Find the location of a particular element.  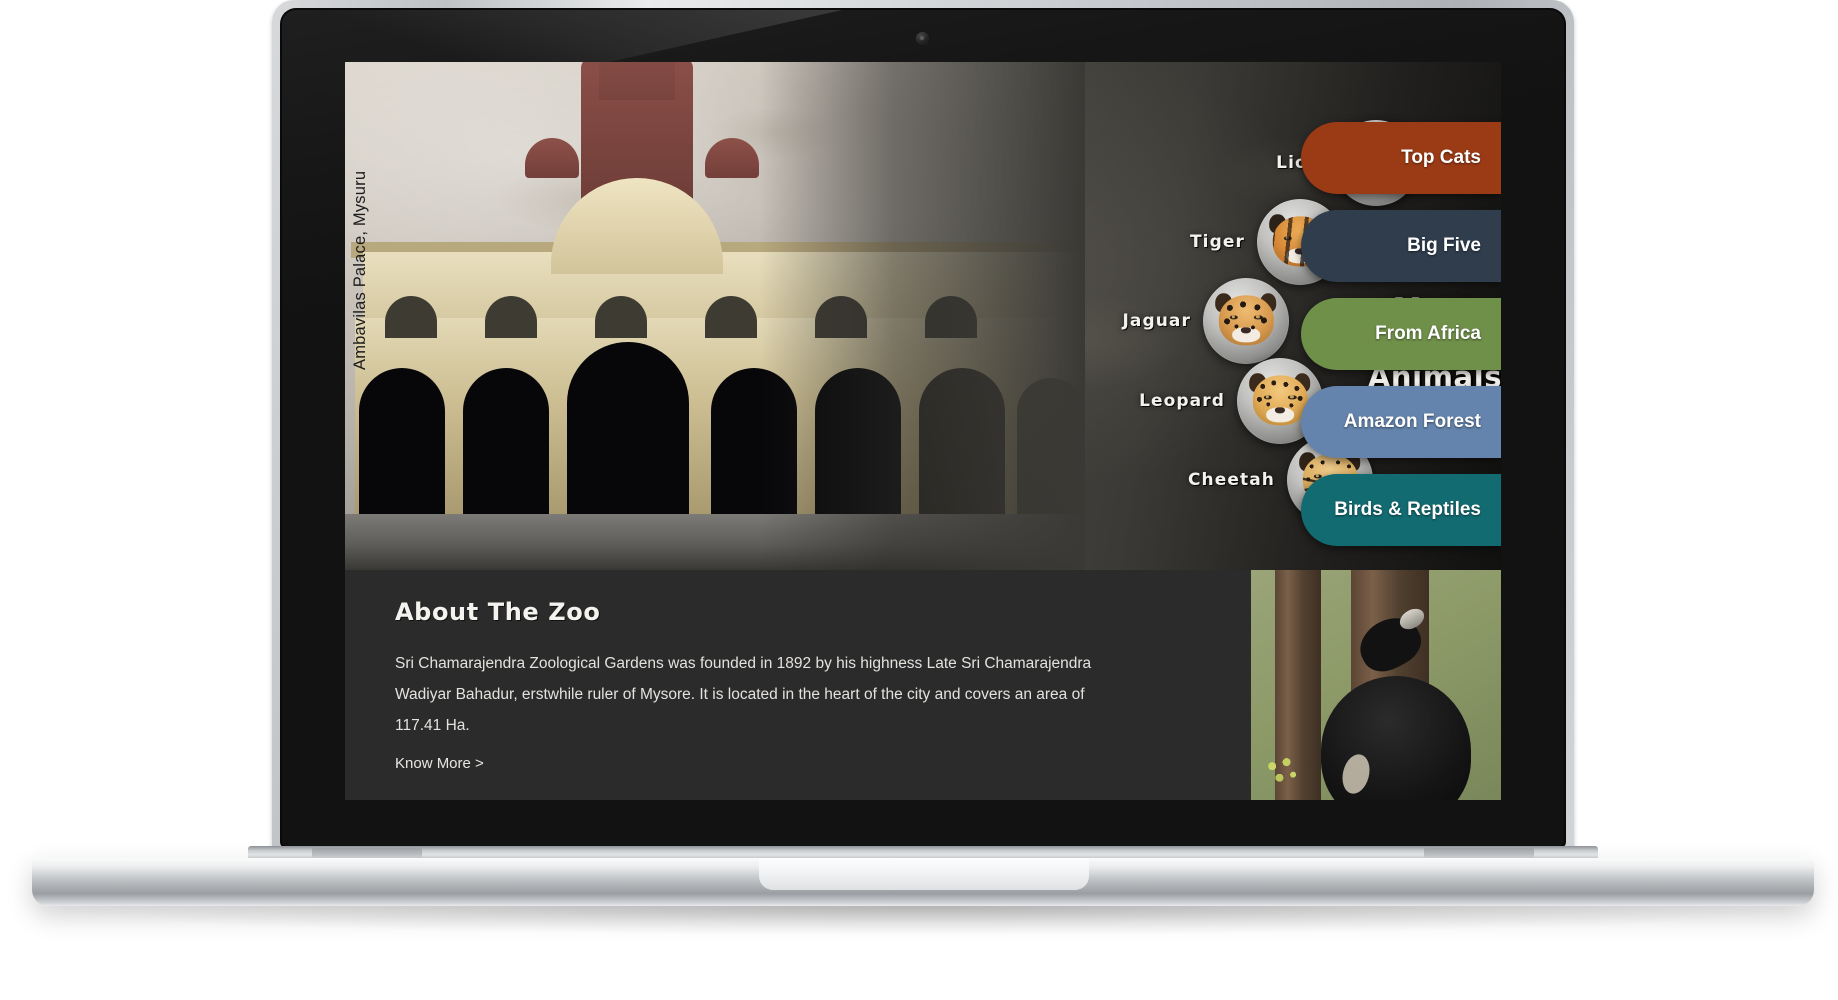

laptop-base-notch is located at coordinates (924, 874).